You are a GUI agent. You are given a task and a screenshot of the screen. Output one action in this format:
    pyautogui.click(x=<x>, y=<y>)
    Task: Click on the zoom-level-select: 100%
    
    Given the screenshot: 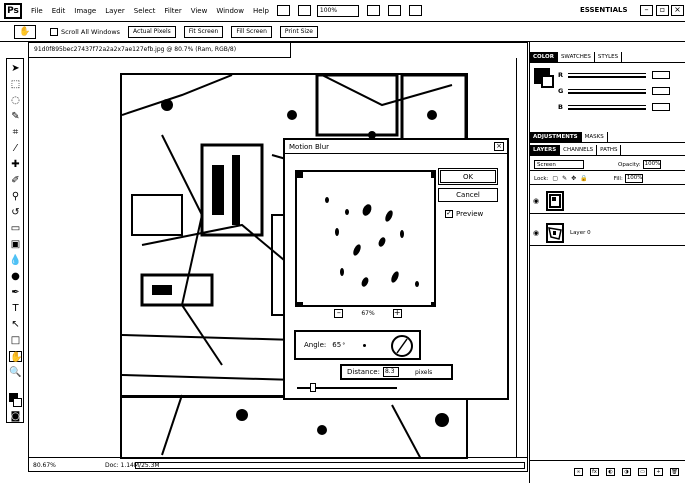 What is the action you would take?
    pyautogui.click(x=337, y=10)
    